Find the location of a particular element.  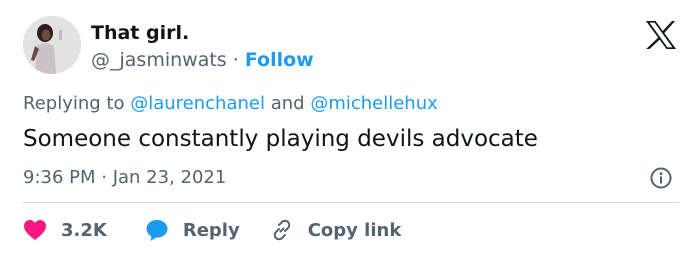

tweet-timestamp: 9:36 PM · Jan 23, 2021 is located at coordinates (124, 178).